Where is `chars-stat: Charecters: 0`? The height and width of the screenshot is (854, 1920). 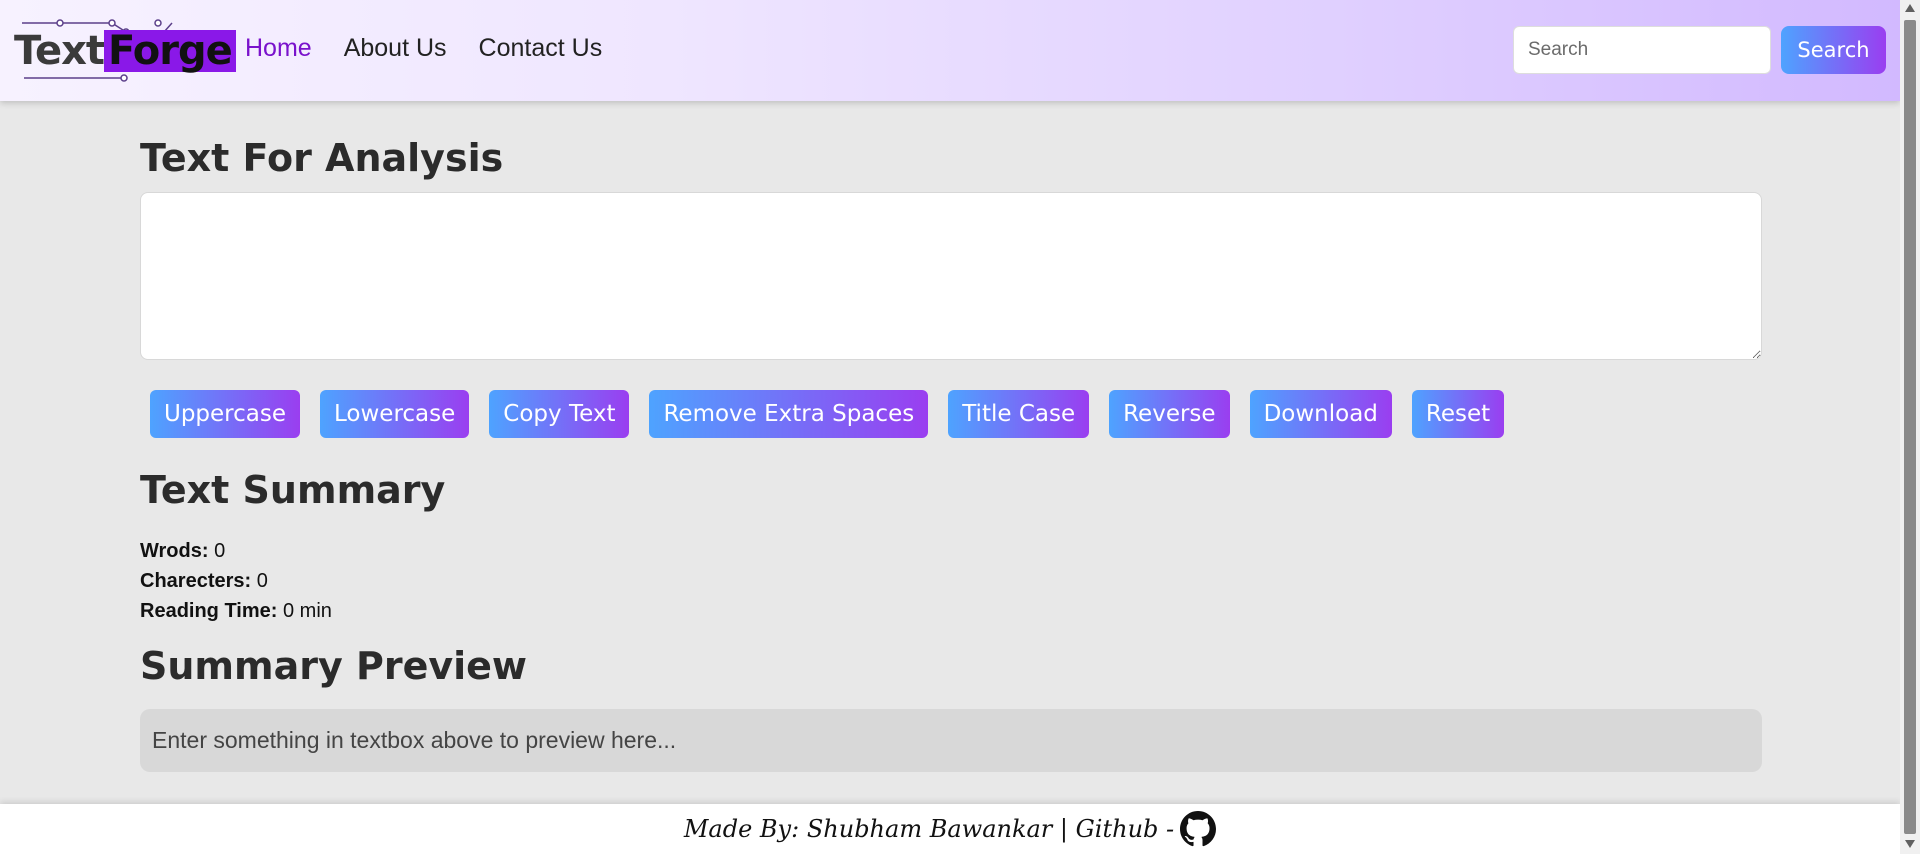 chars-stat: Charecters: 0 is located at coordinates (236, 581).